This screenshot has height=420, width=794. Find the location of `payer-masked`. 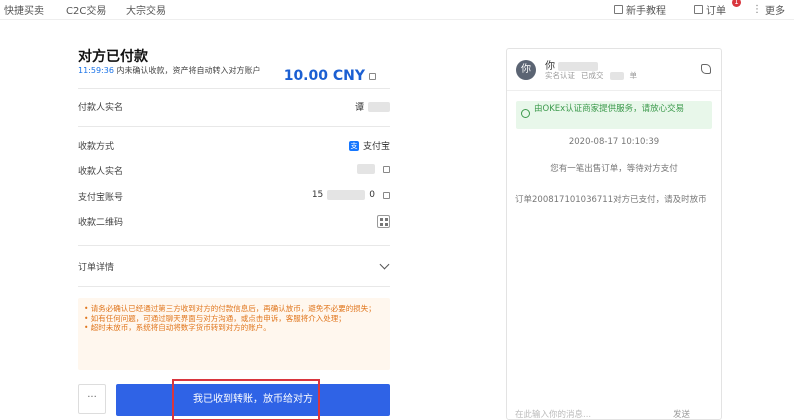

payer-masked is located at coordinates (379, 106).